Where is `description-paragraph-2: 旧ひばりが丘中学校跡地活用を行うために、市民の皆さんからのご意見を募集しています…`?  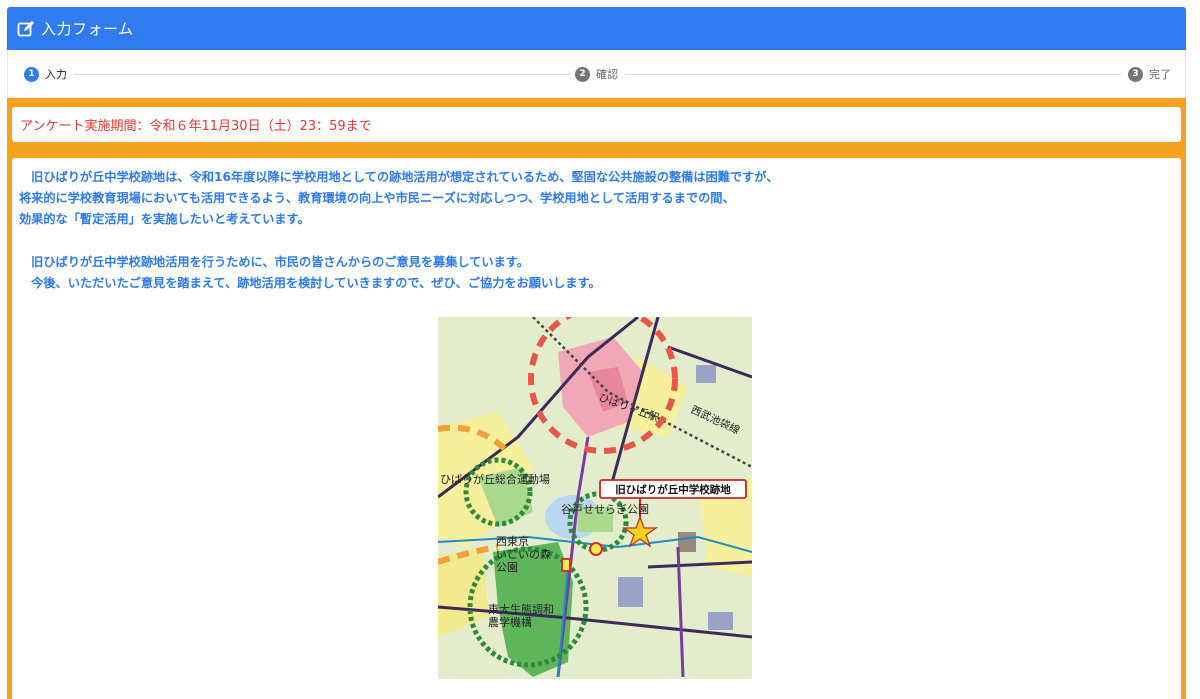 description-paragraph-2: 旧ひばりが丘中学校跡地活用を行うために、市民の皆さんからのご意見を募集しています… is located at coordinates (310, 273).